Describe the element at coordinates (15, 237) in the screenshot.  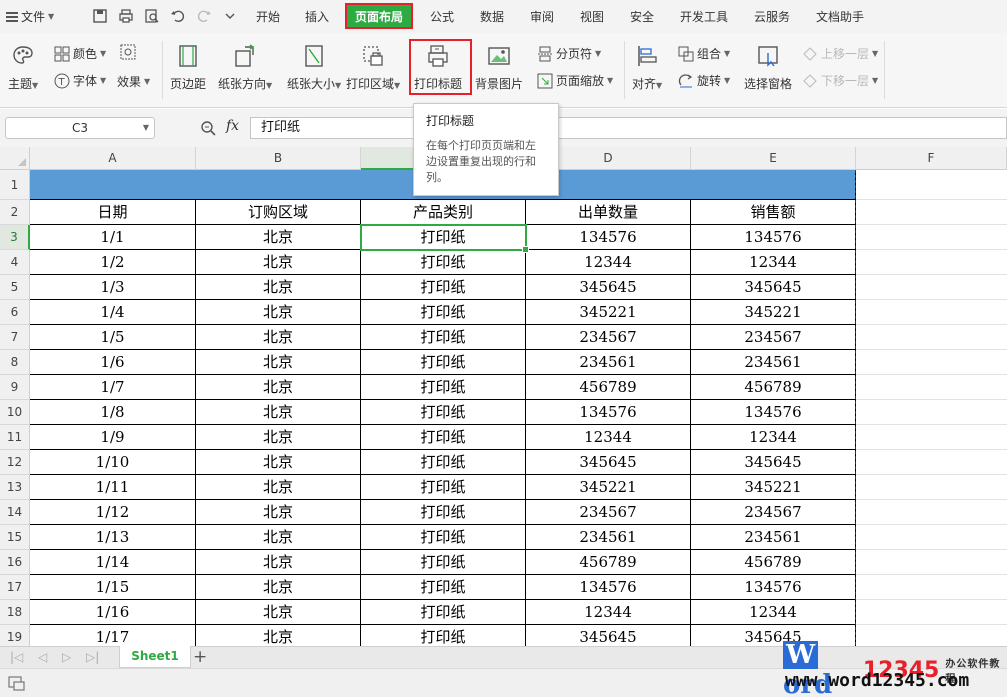
I see `row-header-3: 3` at that location.